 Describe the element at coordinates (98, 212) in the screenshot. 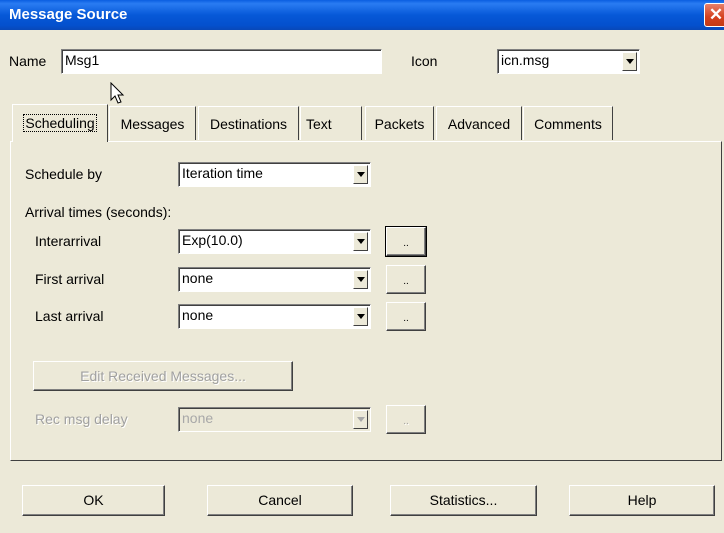

I see `arrival-times-label: Arrival times (seconds):` at that location.